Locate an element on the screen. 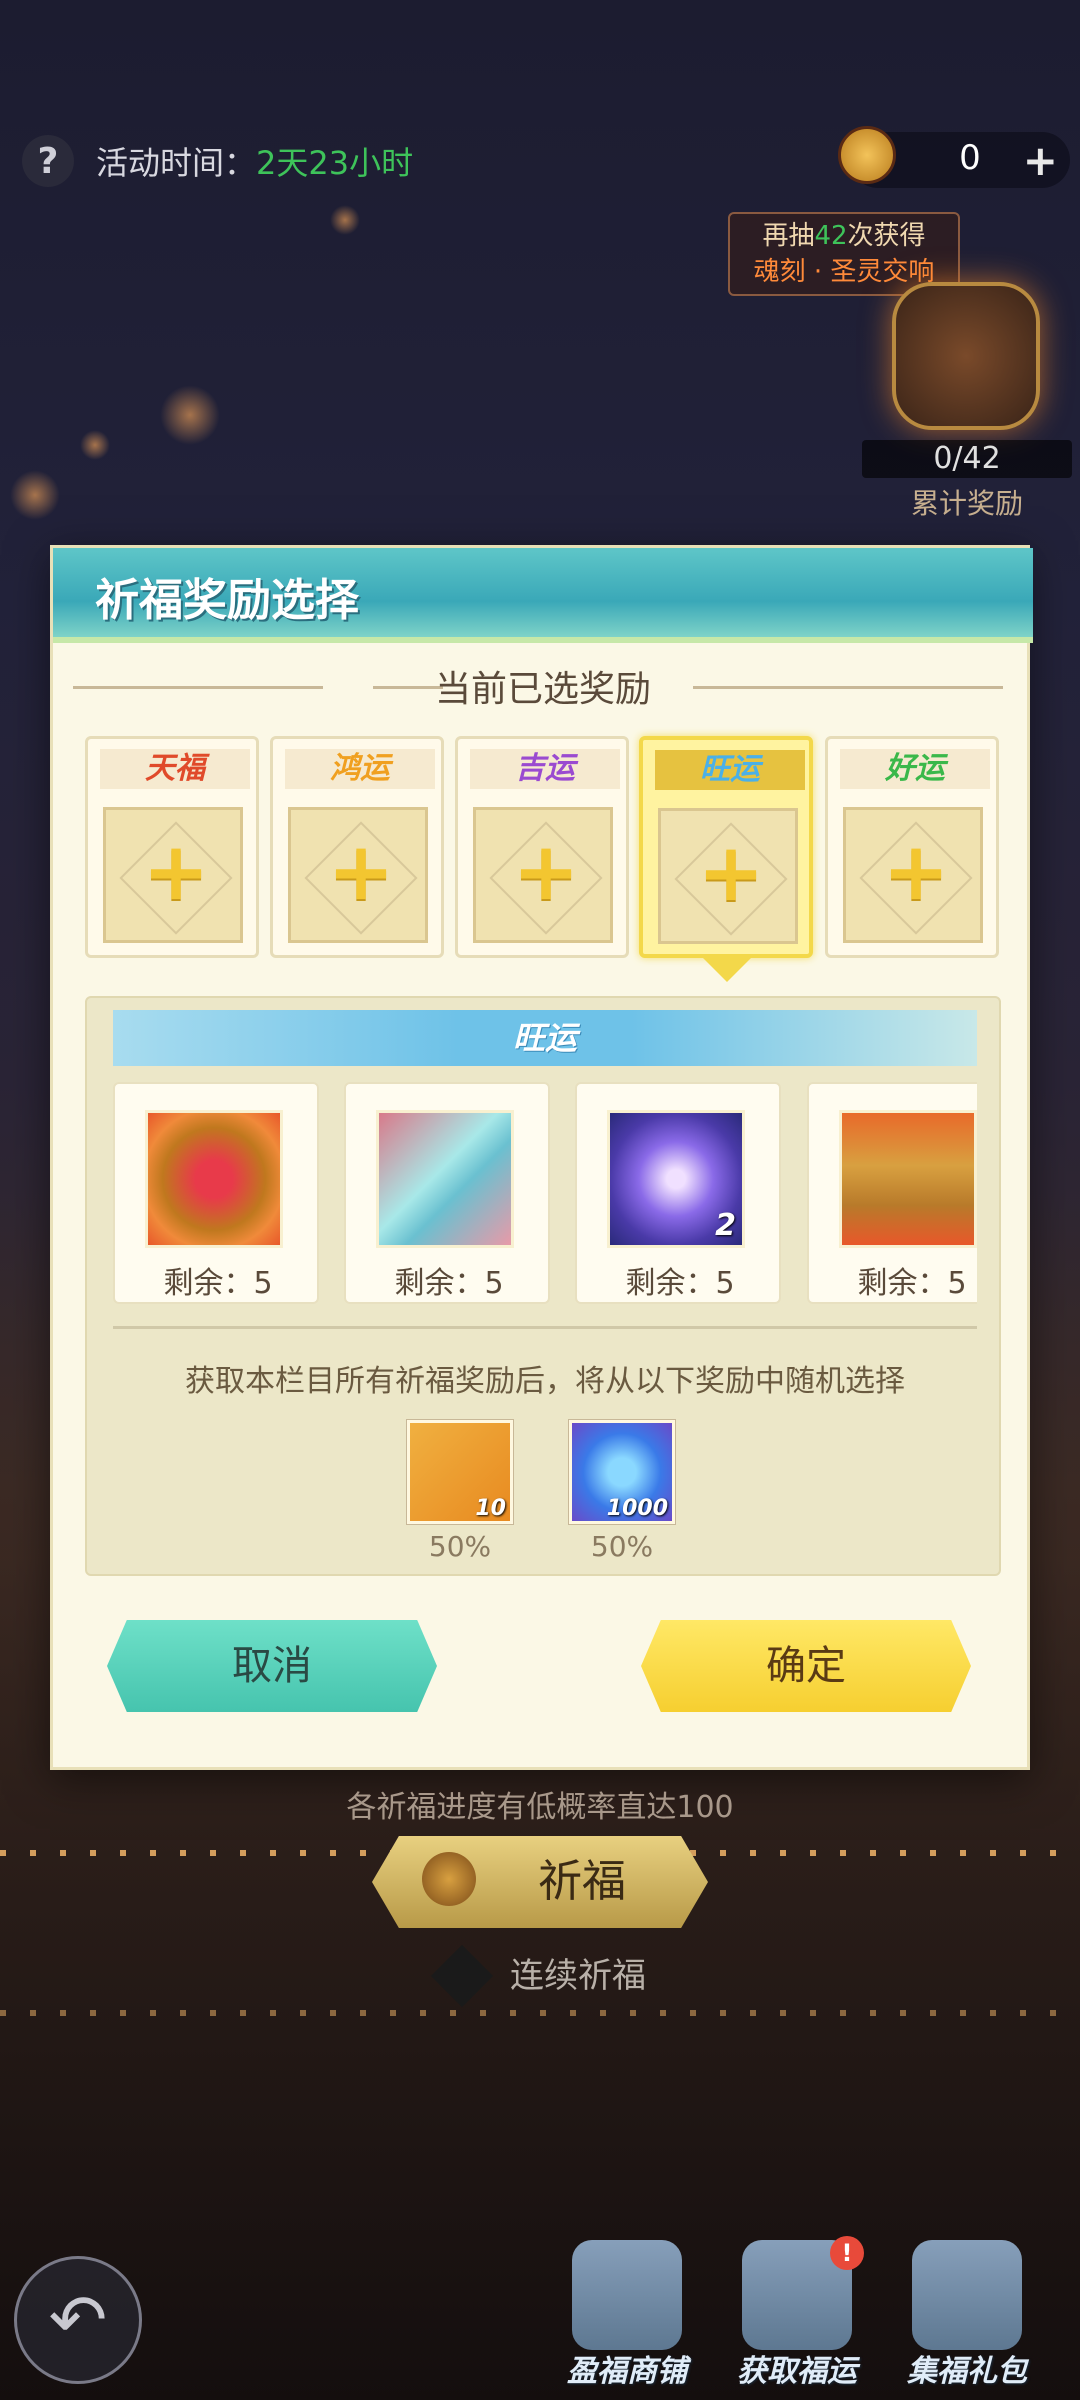 The width and height of the screenshot is (1080, 2400). slot-haoyun: 好运 + is located at coordinates (912, 847).